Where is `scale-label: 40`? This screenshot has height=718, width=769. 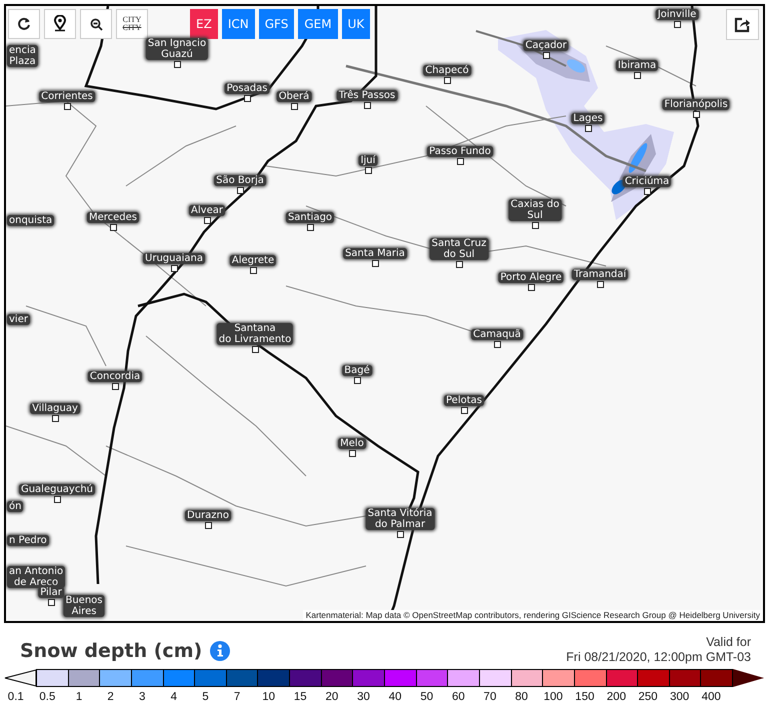
scale-label: 40 is located at coordinates (395, 697).